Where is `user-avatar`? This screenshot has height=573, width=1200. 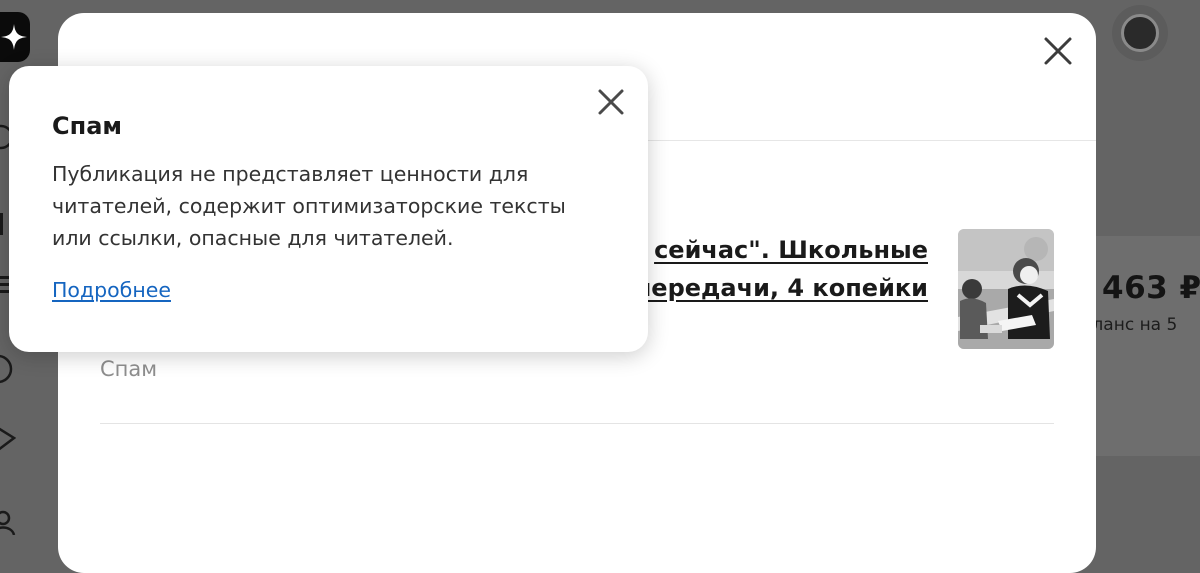
user-avatar is located at coordinates (1140, 33).